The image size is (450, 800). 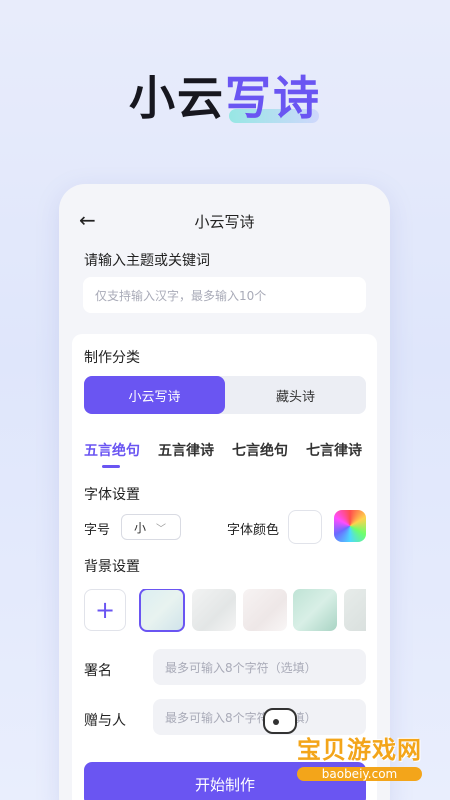 I want to click on add-background-button: +, so click(x=105, y=610).